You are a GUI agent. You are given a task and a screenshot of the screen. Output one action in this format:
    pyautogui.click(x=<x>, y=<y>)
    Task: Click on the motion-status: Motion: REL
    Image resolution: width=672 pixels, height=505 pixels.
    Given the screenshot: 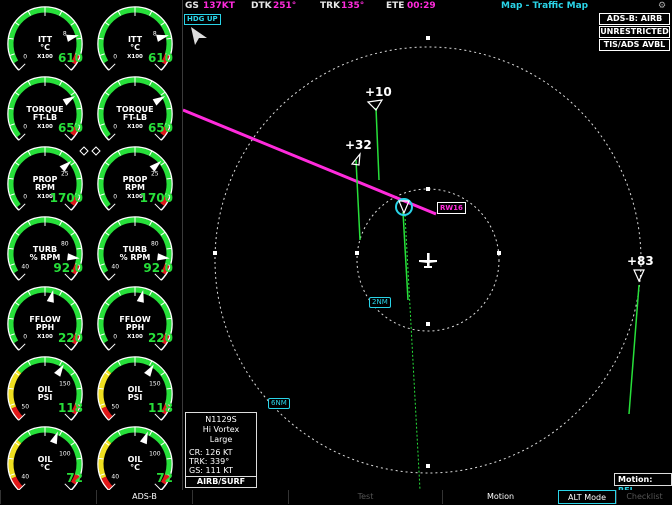 What is the action you would take?
    pyautogui.click(x=643, y=484)
    